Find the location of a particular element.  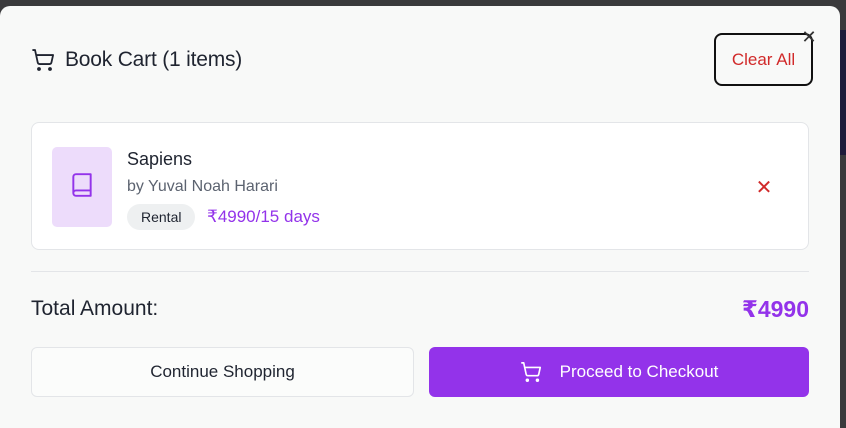

cart-title: Book Cart (1 items) is located at coordinates (154, 59).